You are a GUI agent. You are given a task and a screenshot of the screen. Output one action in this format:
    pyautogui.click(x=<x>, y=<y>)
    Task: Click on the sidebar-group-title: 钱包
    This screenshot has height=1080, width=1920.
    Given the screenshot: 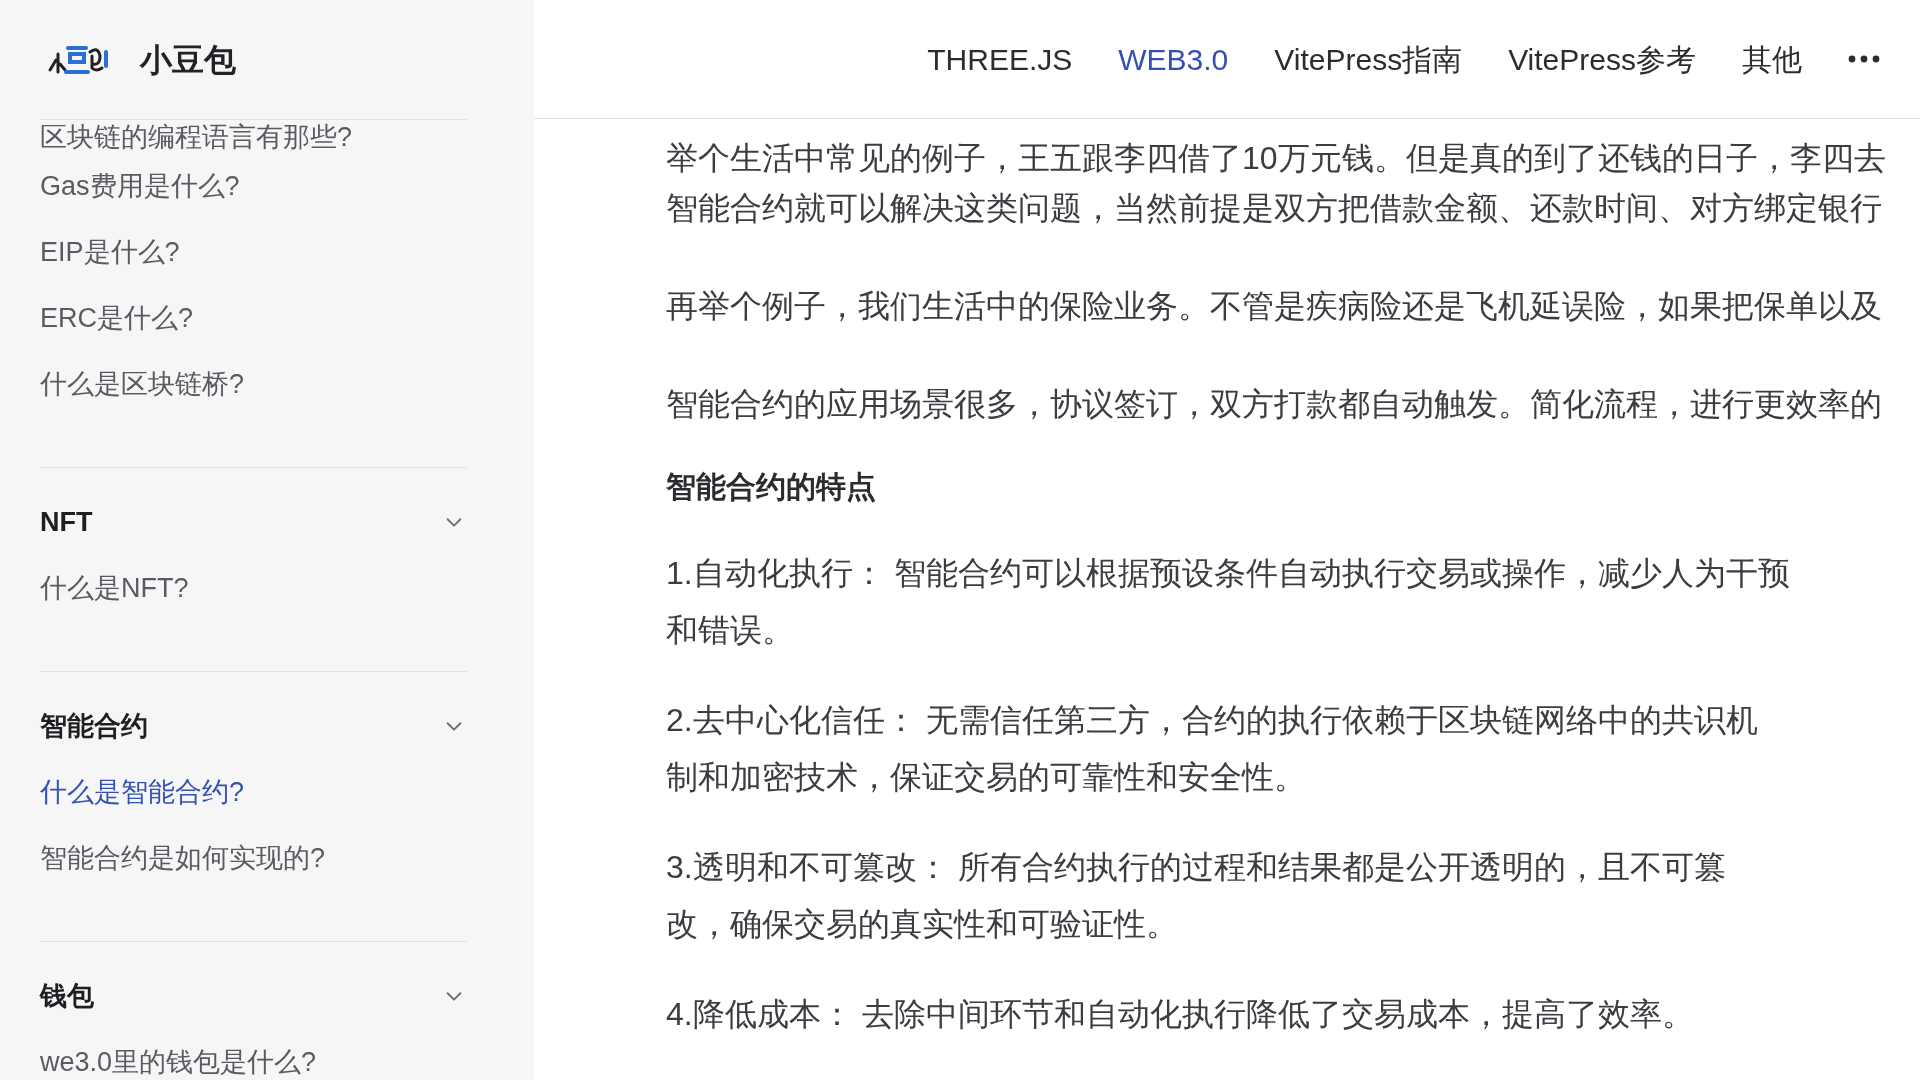 What is the action you would take?
    pyautogui.click(x=67, y=996)
    